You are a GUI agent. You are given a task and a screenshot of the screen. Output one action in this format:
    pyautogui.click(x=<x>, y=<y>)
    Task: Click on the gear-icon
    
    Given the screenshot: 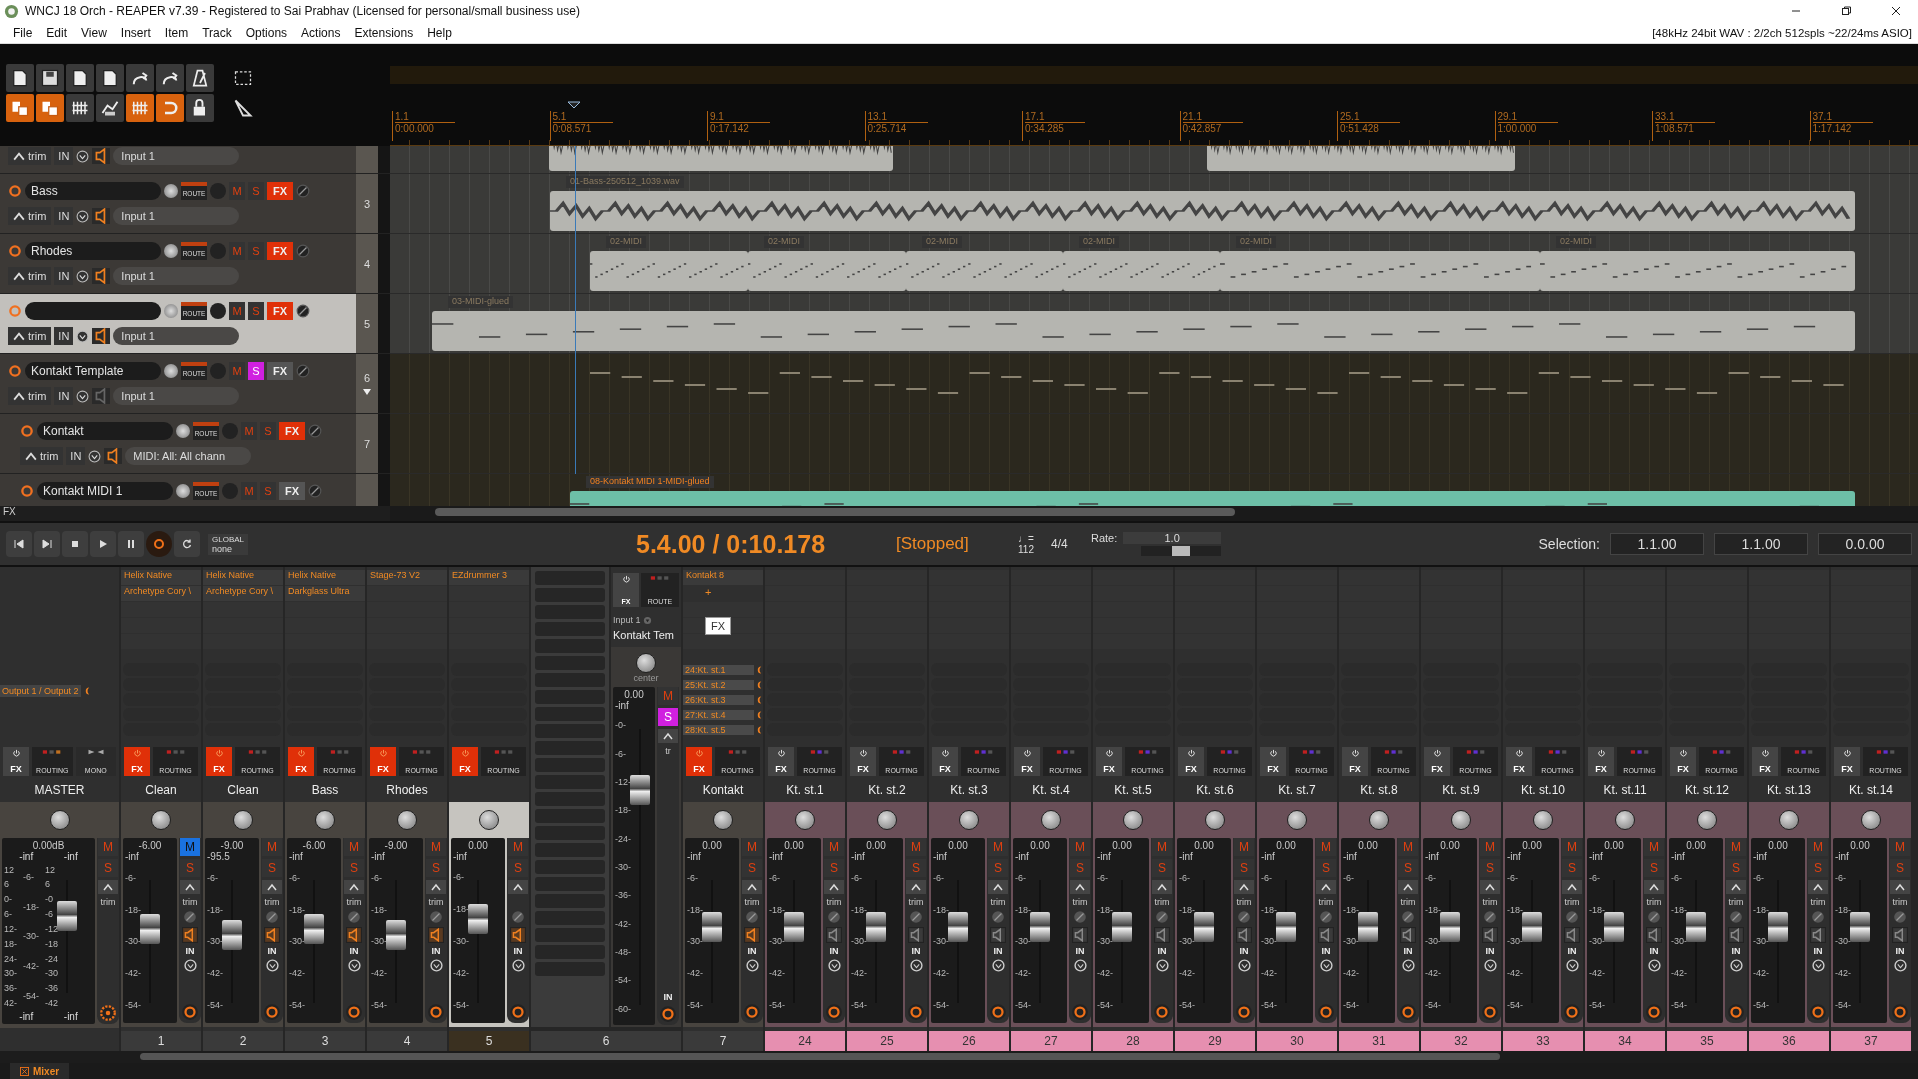 What is the action you would take?
    pyautogui.click(x=108, y=1012)
    